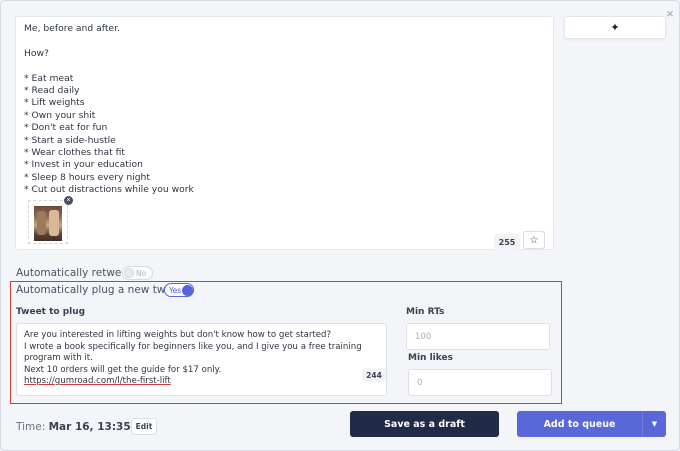 This screenshot has height=451, width=680. What do you see at coordinates (579, 424) in the screenshot?
I see `add-to-queue-label: Add to queue` at bounding box center [579, 424].